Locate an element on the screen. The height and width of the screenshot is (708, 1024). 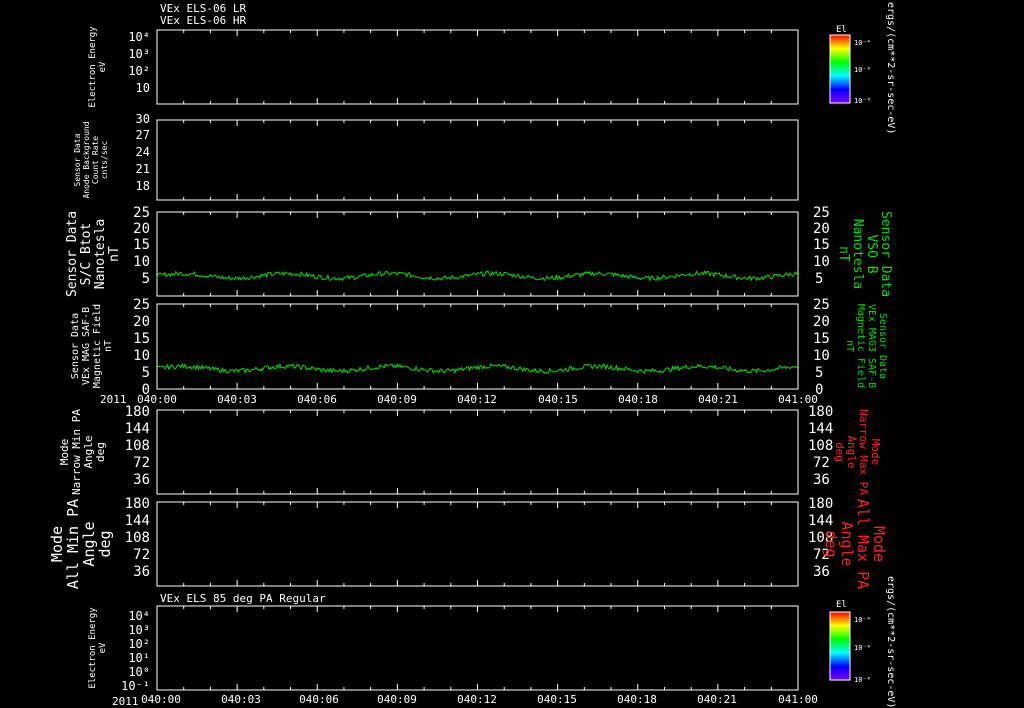
panel-1-ytick-label: 10 is located at coordinates (143, 88).